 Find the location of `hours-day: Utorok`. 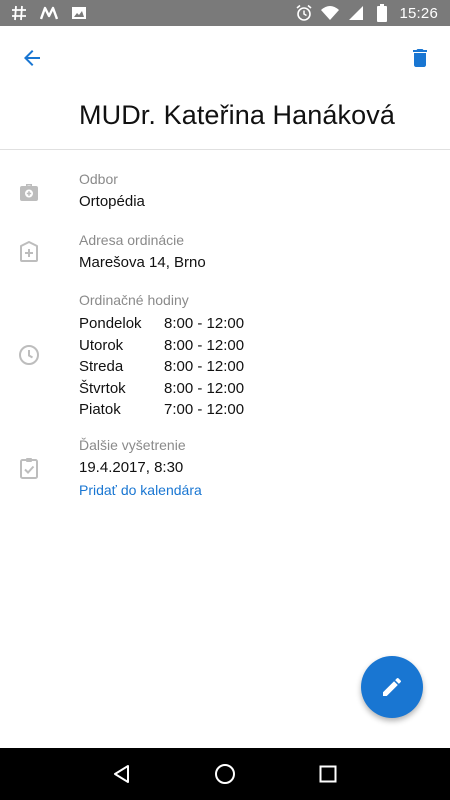

hours-day: Utorok is located at coordinates (101, 345).